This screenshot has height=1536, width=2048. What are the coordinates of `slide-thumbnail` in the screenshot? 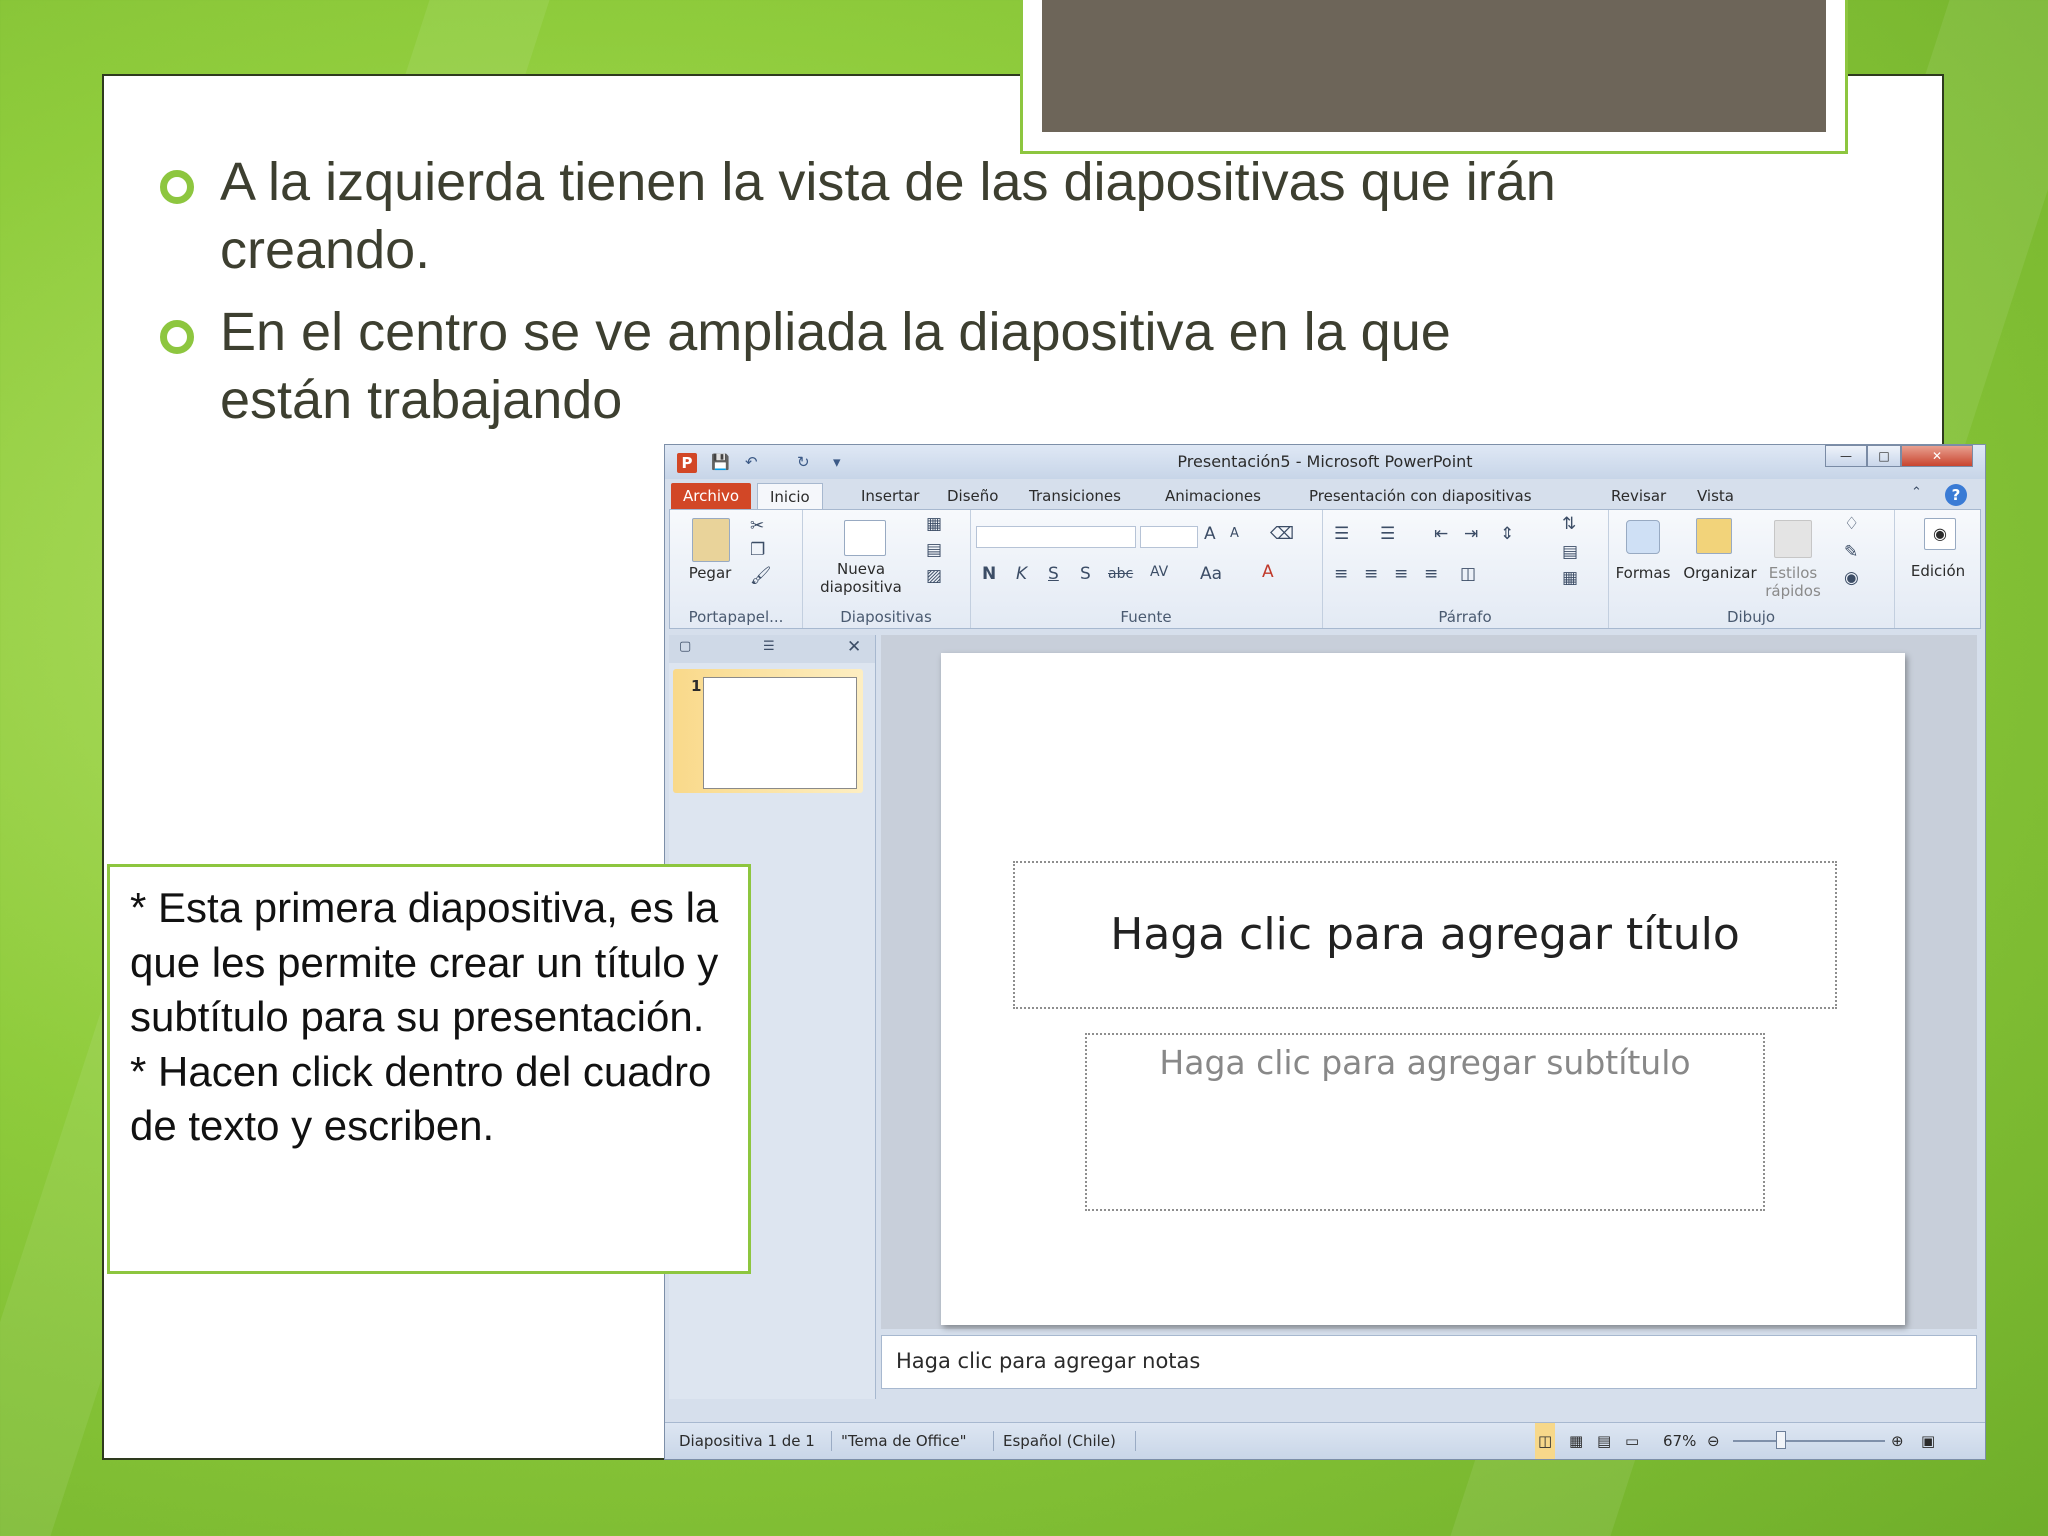 It's located at (780, 733).